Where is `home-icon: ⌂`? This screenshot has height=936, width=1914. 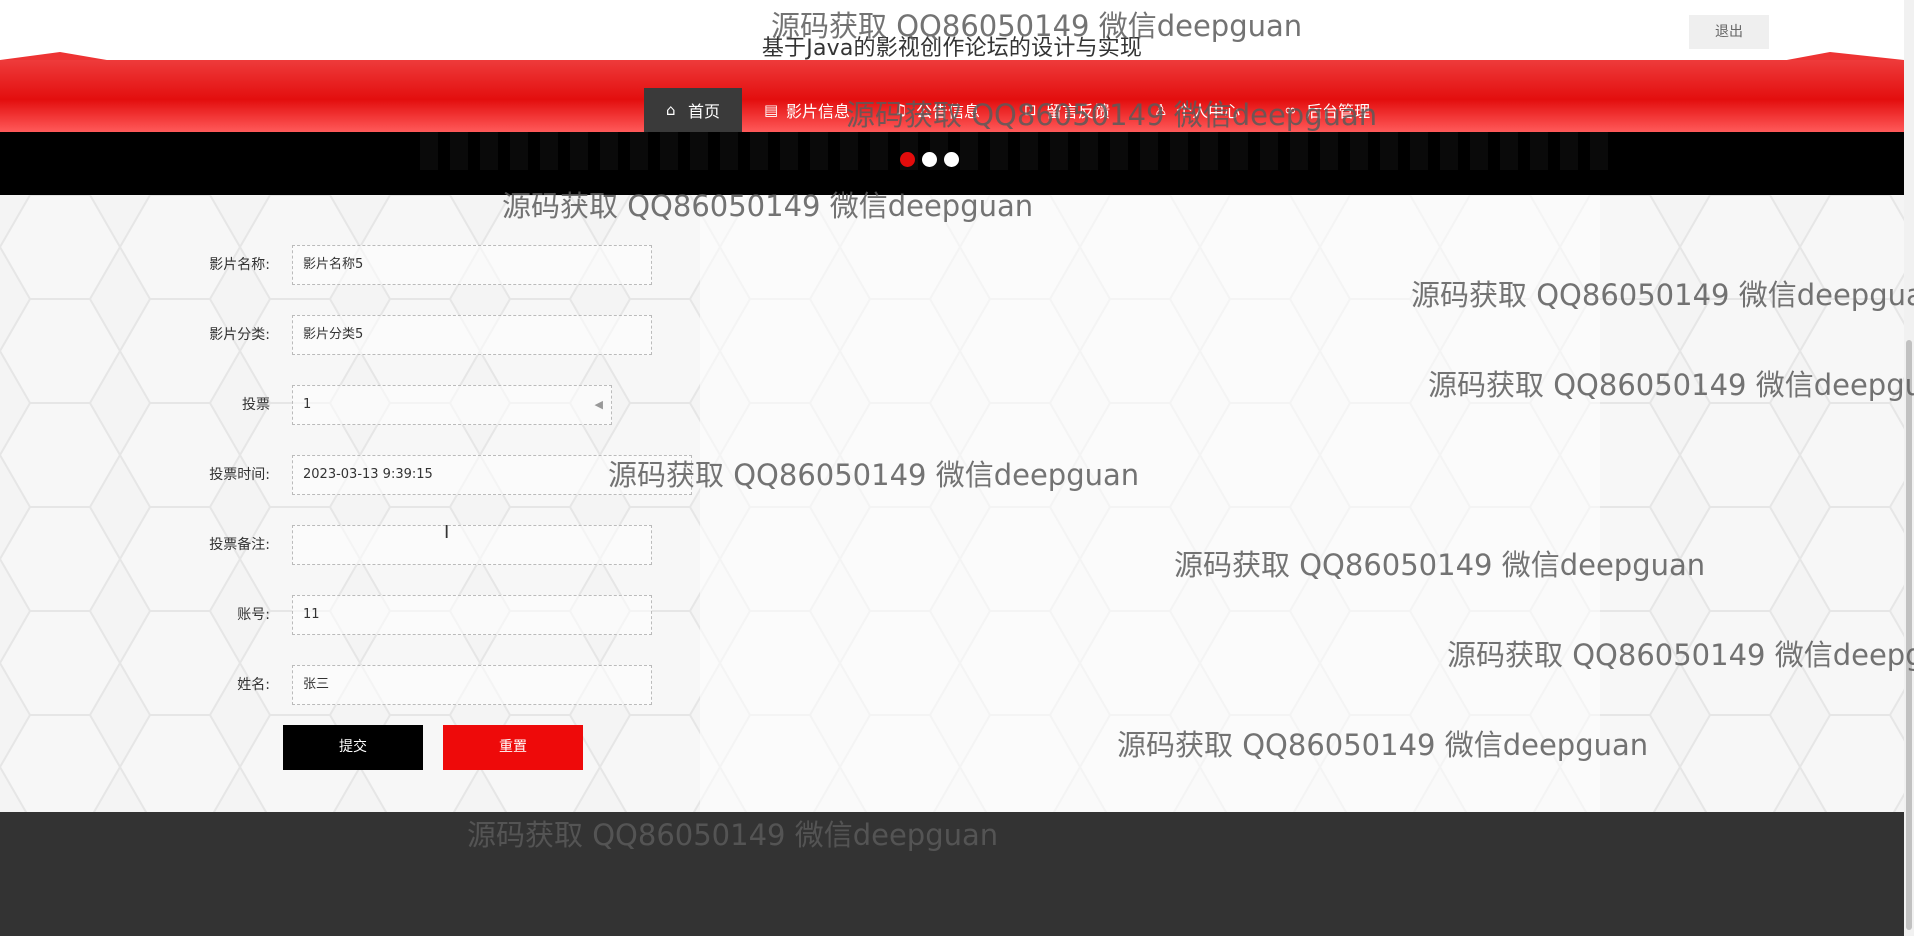
home-icon: ⌂ is located at coordinates (671, 110).